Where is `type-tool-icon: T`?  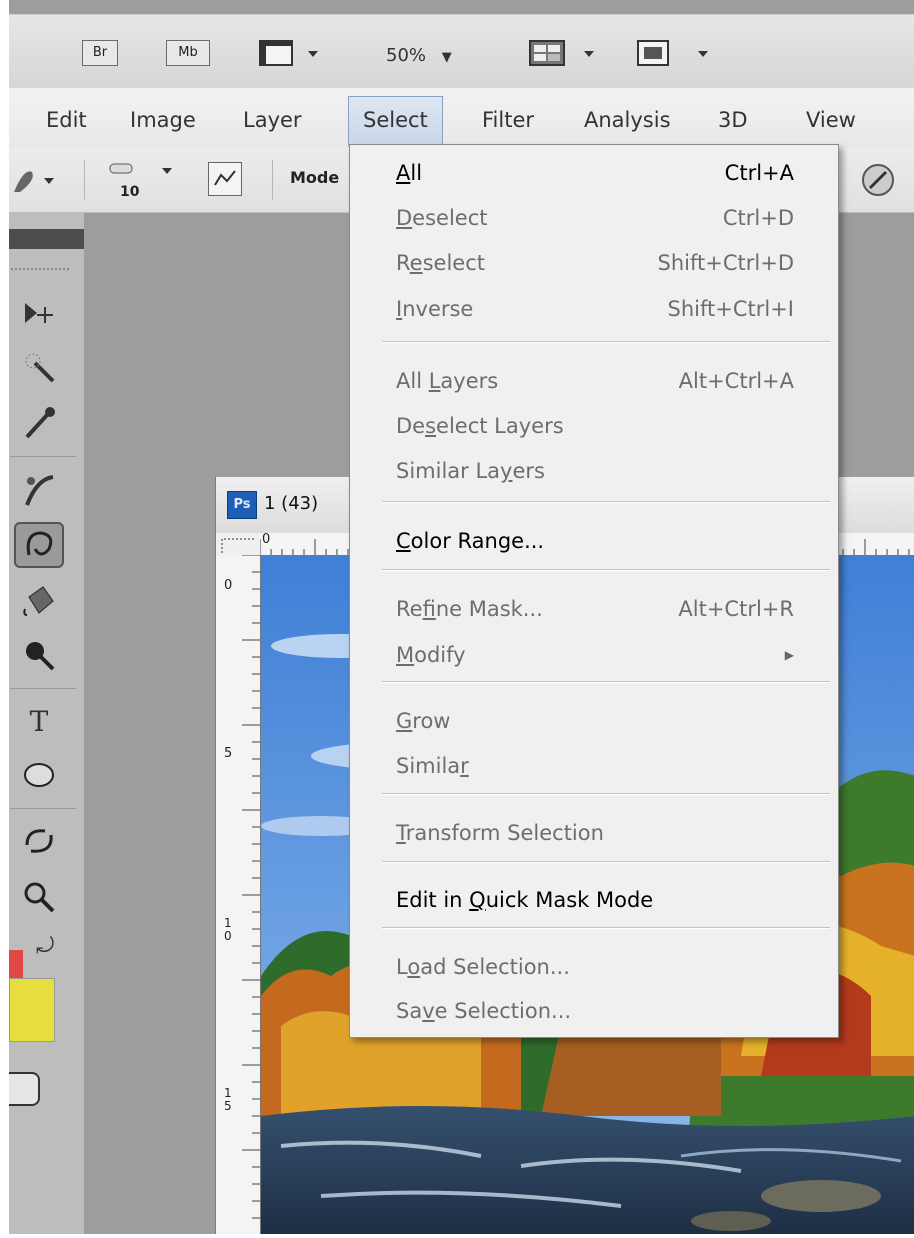
type-tool-icon: T is located at coordinates (39, 721).